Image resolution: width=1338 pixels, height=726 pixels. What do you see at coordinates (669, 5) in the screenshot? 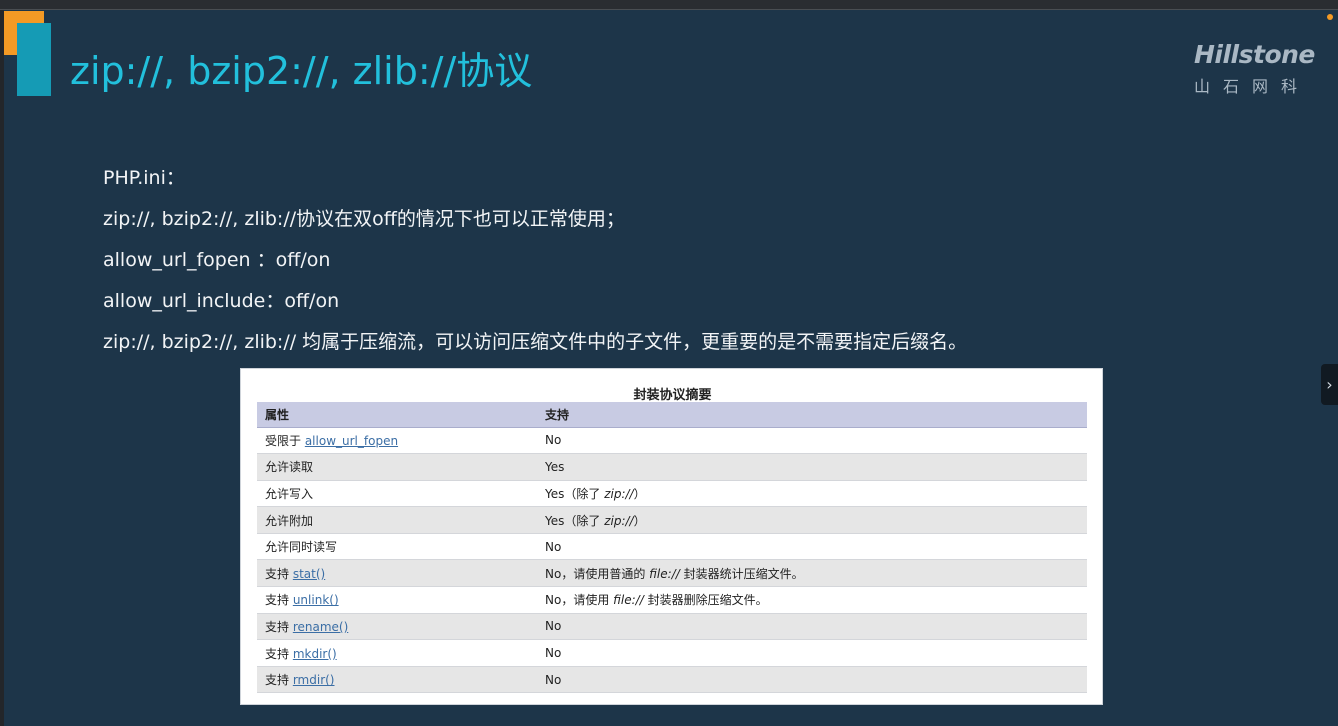
I see `window-top-strip` at bounding box center [669, 5].